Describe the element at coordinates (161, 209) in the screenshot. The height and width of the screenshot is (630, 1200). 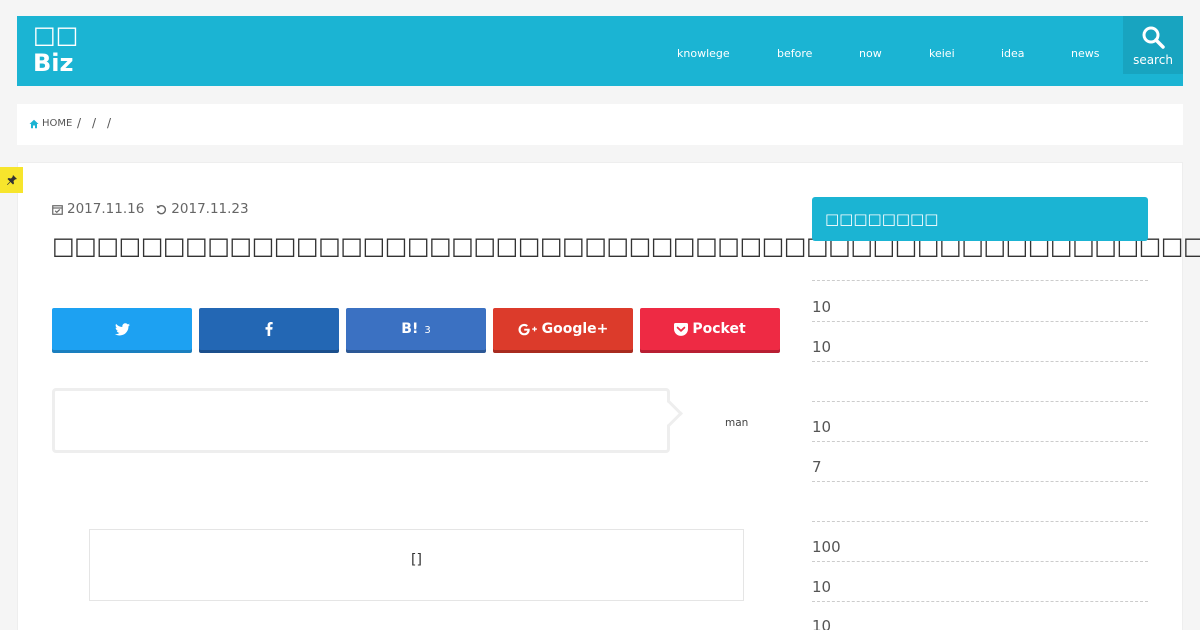
I see `refresh-icon` at that location.